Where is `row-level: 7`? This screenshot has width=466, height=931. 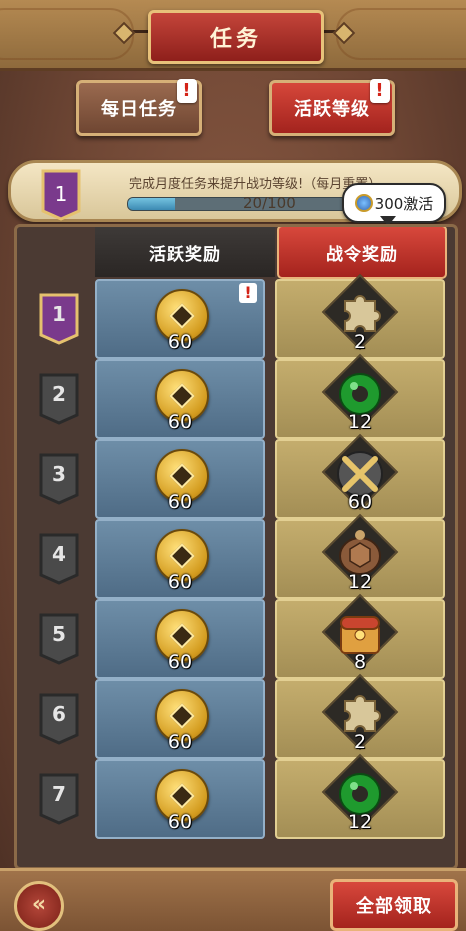
row-level: 7 is located at coordinates (59, 794).